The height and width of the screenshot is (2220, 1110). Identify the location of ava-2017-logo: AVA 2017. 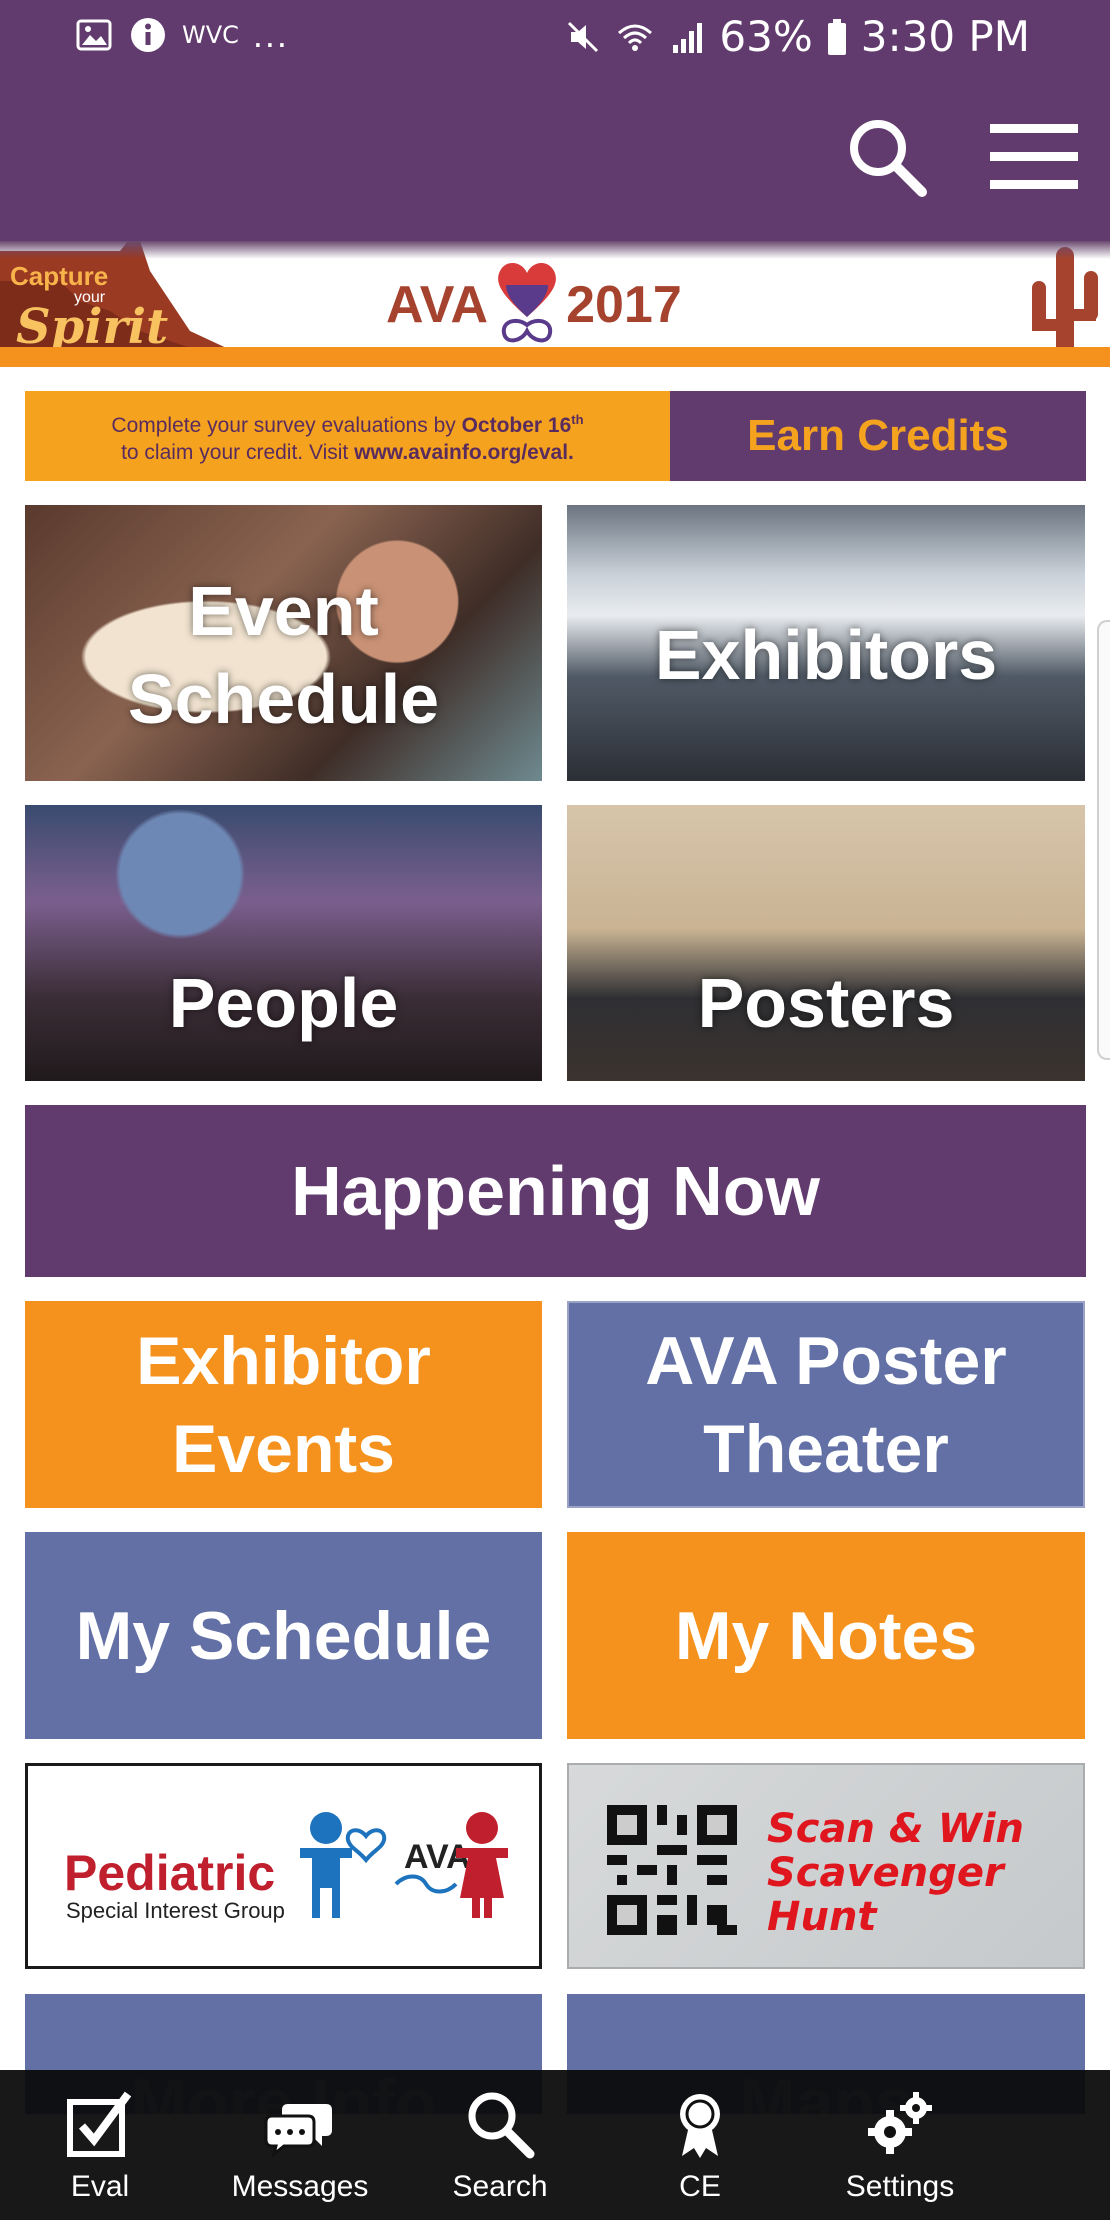
(534, 305).